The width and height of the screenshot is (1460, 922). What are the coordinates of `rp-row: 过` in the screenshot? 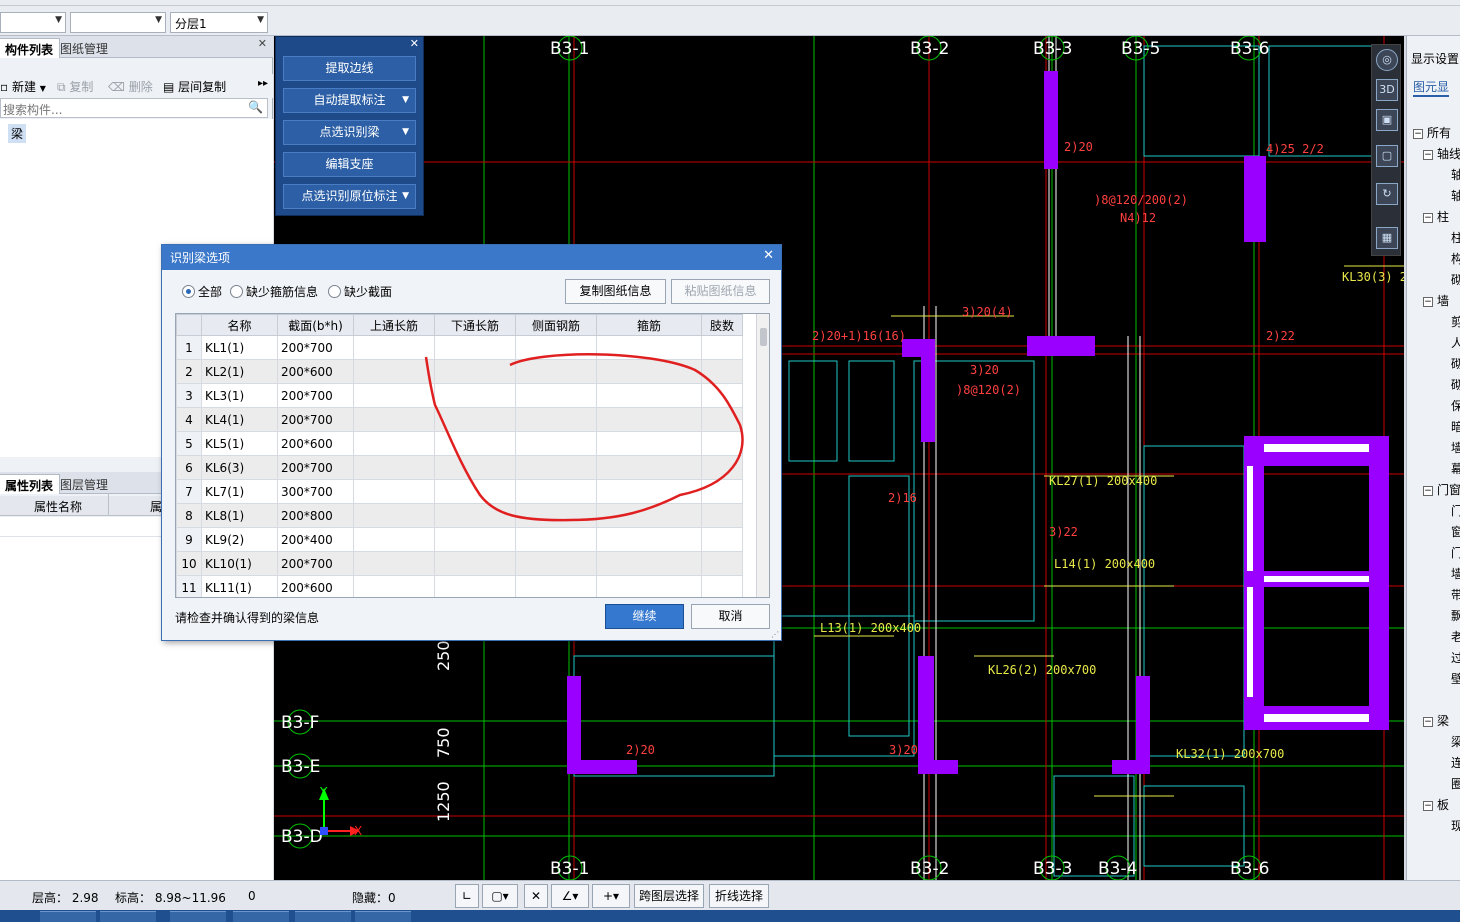 It's located at (1455, 659).